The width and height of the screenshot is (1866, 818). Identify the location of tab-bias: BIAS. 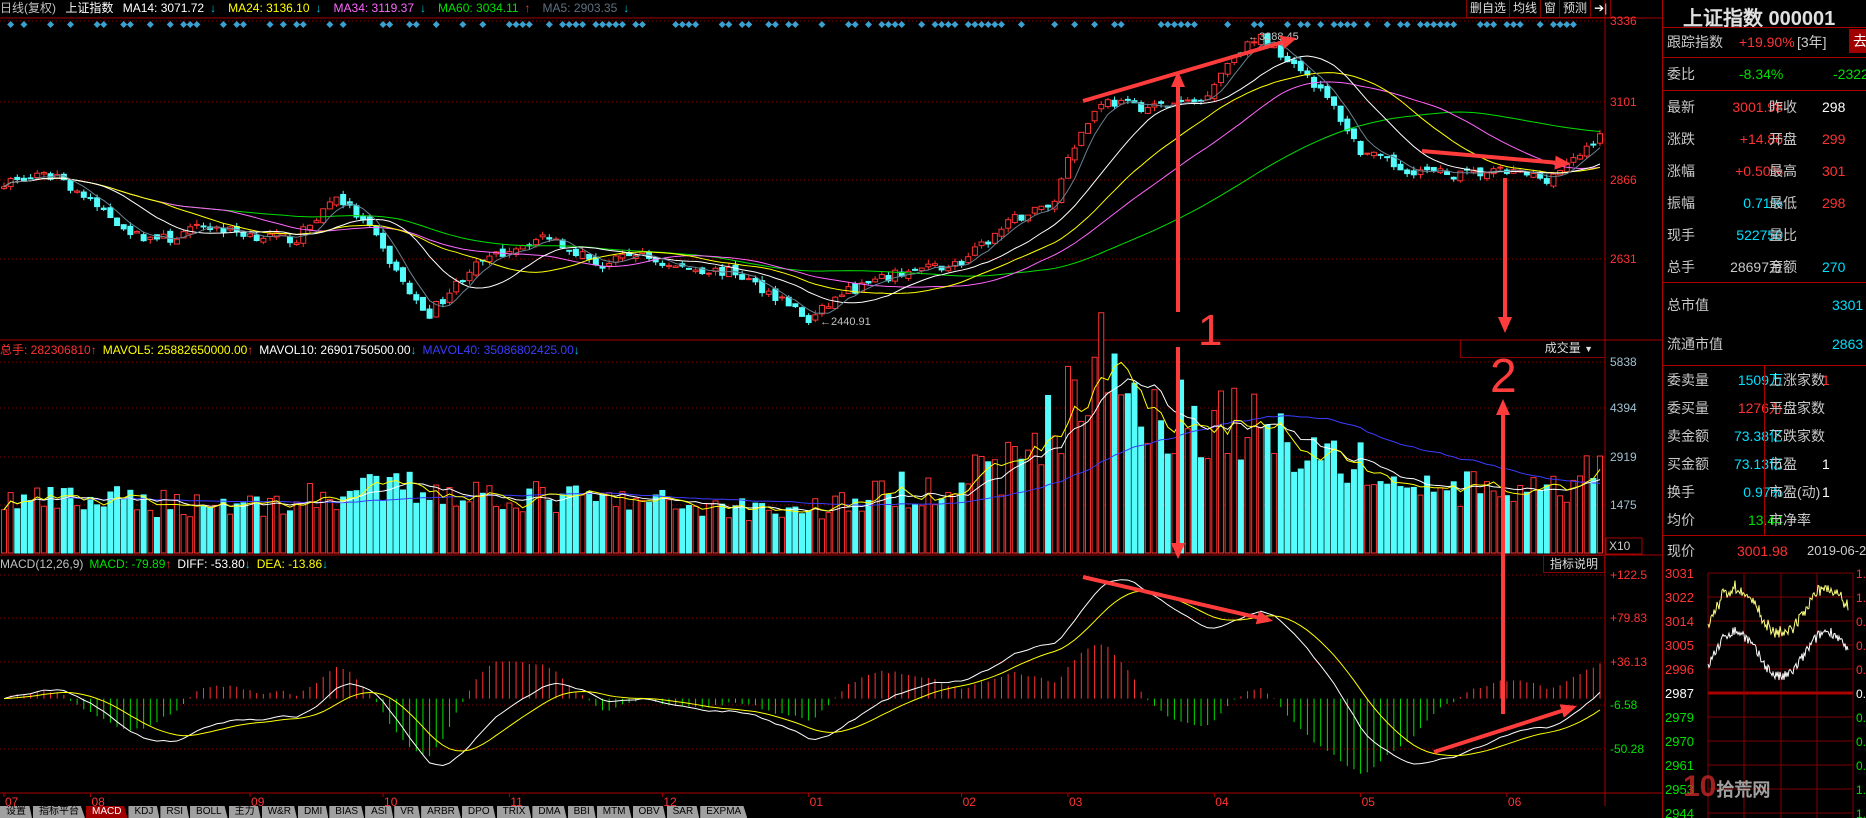
(347, 812).